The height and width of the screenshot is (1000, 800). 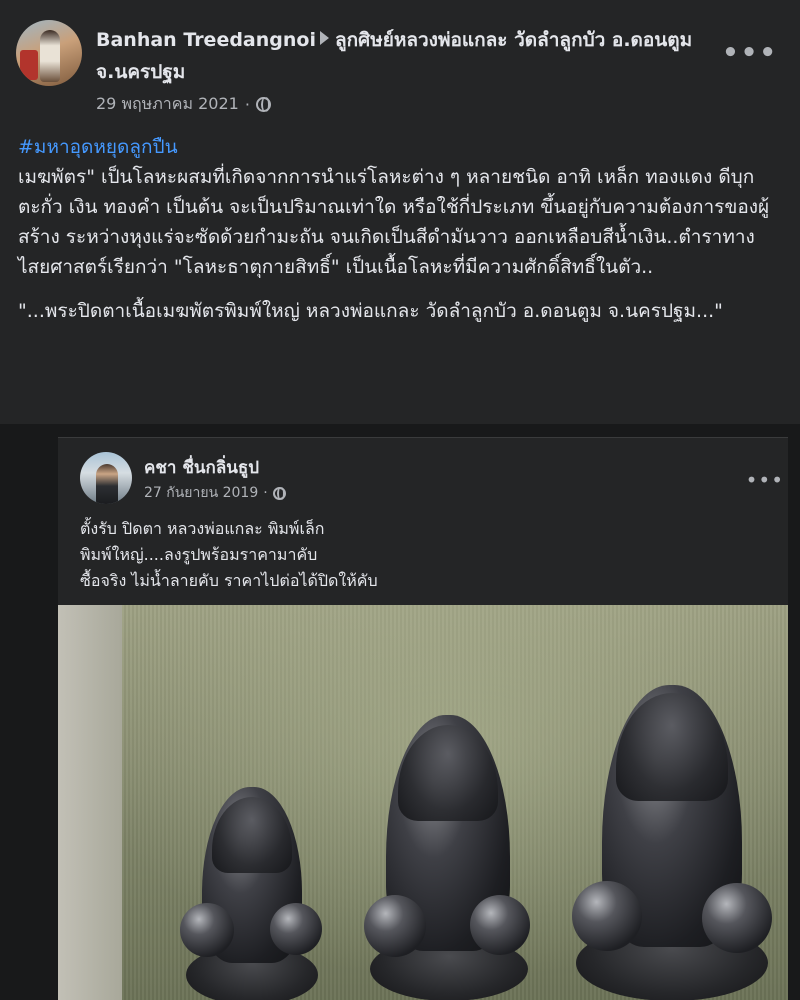 What do you see at coordinates (765, 480) in the screenshot?
I see `shared-more-options-button: •••` at bounding box center [765, 480].